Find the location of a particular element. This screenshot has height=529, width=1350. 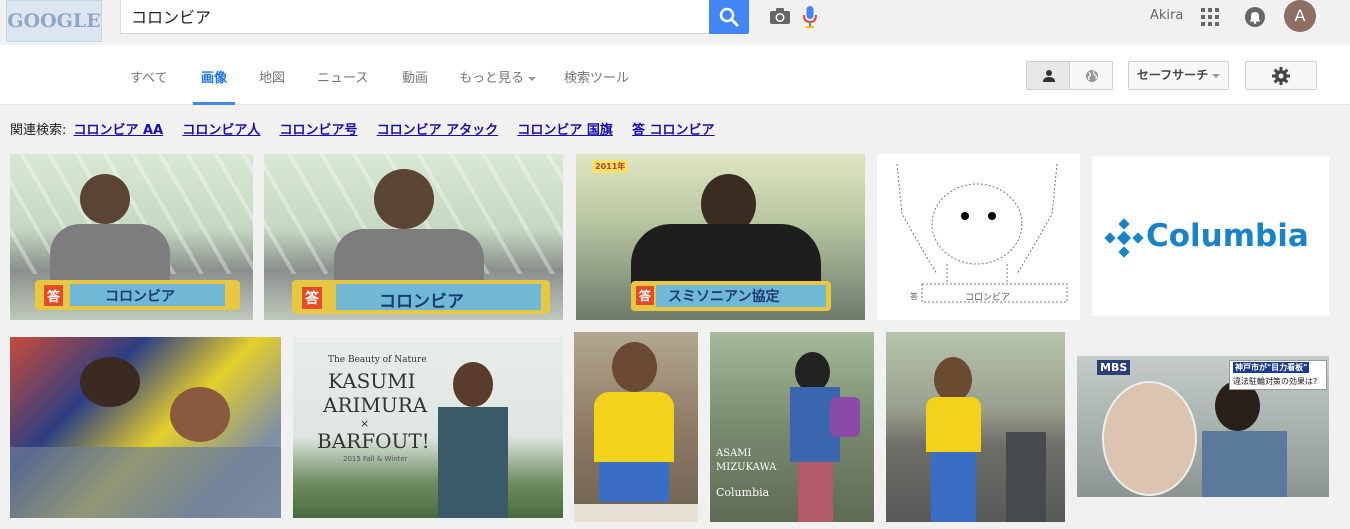

related-link: コロンビア アタック is located at coordinates (438, 130).